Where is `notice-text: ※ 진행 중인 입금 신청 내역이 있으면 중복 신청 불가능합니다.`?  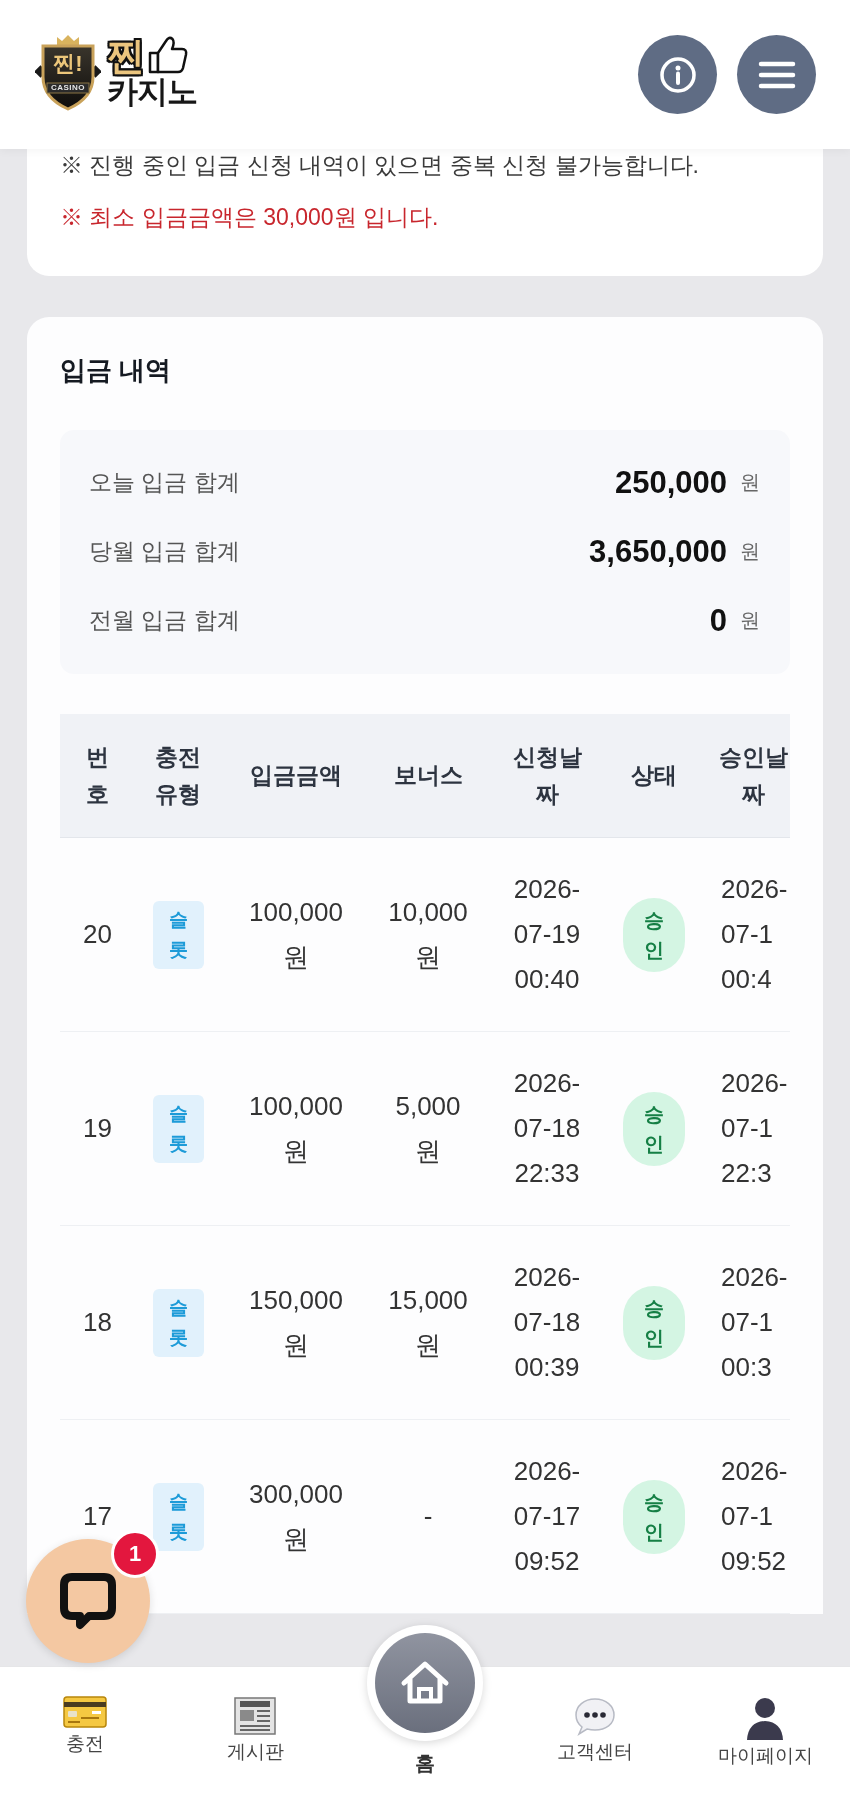
notice-text: ※ 진행 중인 입금 신청 내역이 있으면 중복 신청 불가능합니다. is located at coordinates (380, 165).